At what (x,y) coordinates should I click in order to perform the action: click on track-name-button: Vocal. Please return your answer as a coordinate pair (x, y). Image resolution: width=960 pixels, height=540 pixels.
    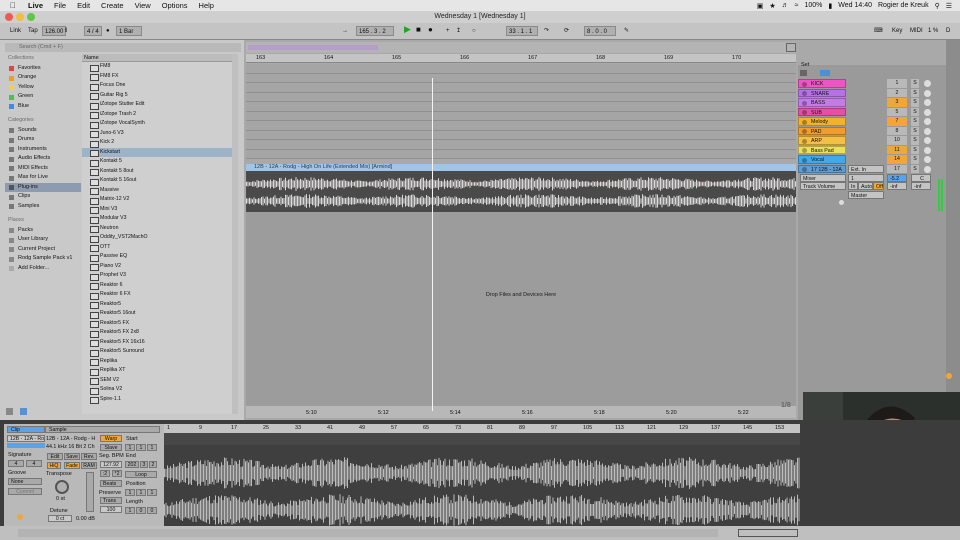
    Looking at the image, I should click on (822, 159).